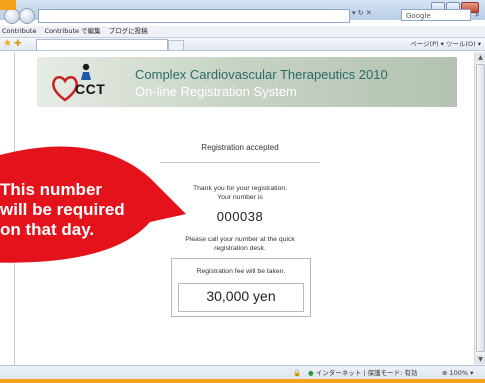  Describe the element at coordinates (362, 13) in the screenshot. I see `refresh-stop-icons: ▾ ↻ ✕` at that location.